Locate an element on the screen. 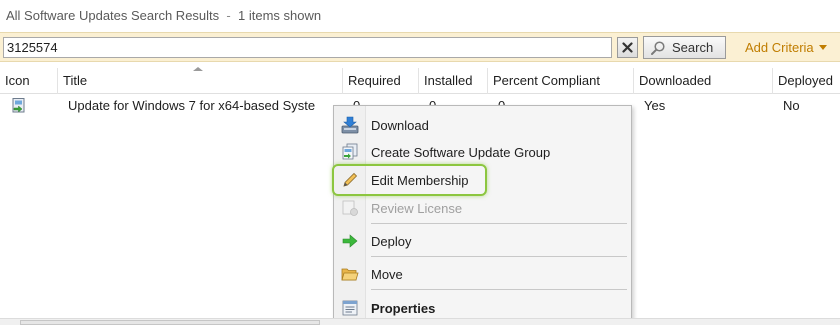 The image size is (840, 325). column-header-percent-compliant: Percent Compliant is located at coordinates (561, 81).